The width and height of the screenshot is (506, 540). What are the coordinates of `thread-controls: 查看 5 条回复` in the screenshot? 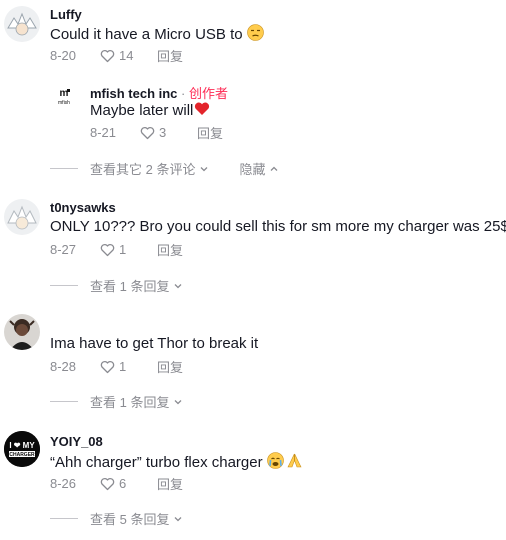 It's located at (116, 518).